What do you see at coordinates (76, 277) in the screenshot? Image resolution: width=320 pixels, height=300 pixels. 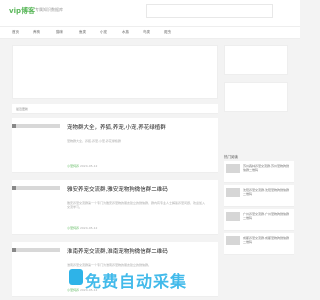 I see `watermark-logo-icon` at bounding box center [76, 277].